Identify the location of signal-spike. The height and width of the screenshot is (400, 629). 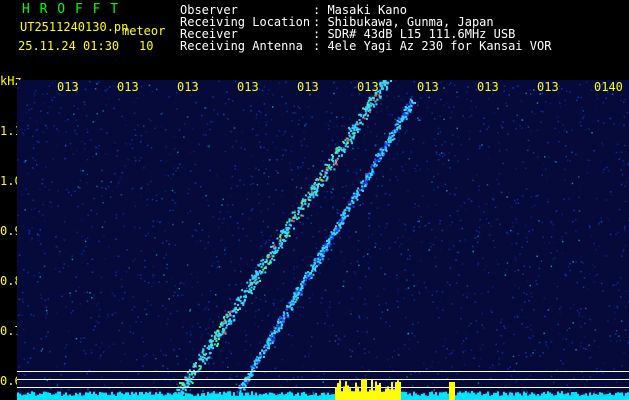
(382, 395).